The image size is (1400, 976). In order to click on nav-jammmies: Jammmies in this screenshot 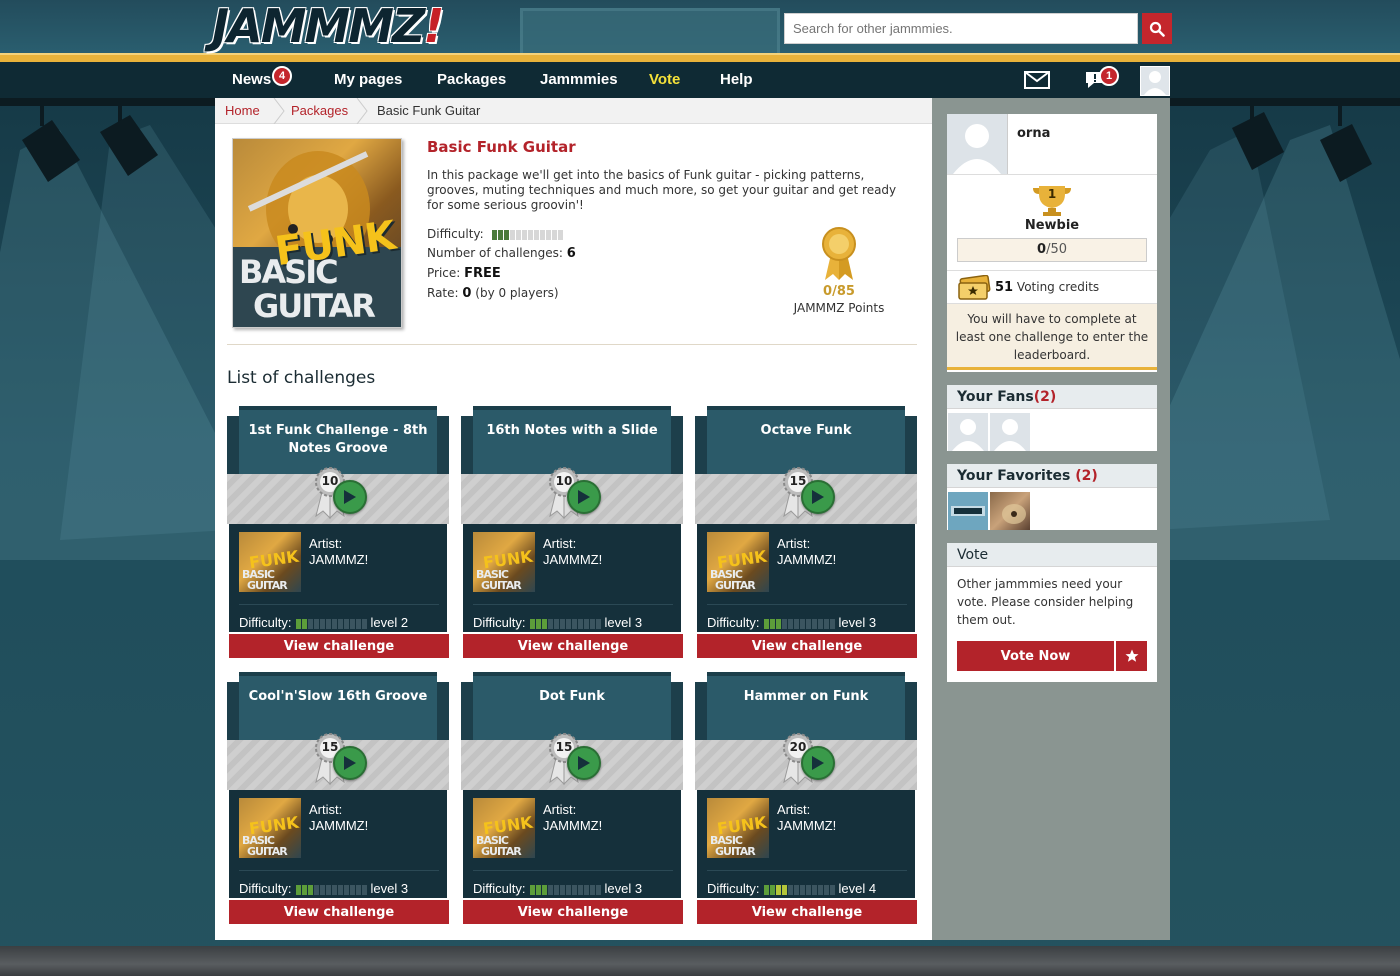, I will do `click(579, 80)`.